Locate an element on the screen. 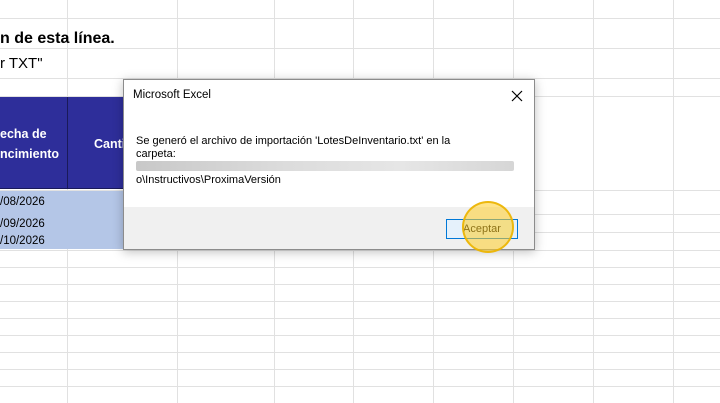  header-label-line1: echa de is located at coordinates (23, 134).